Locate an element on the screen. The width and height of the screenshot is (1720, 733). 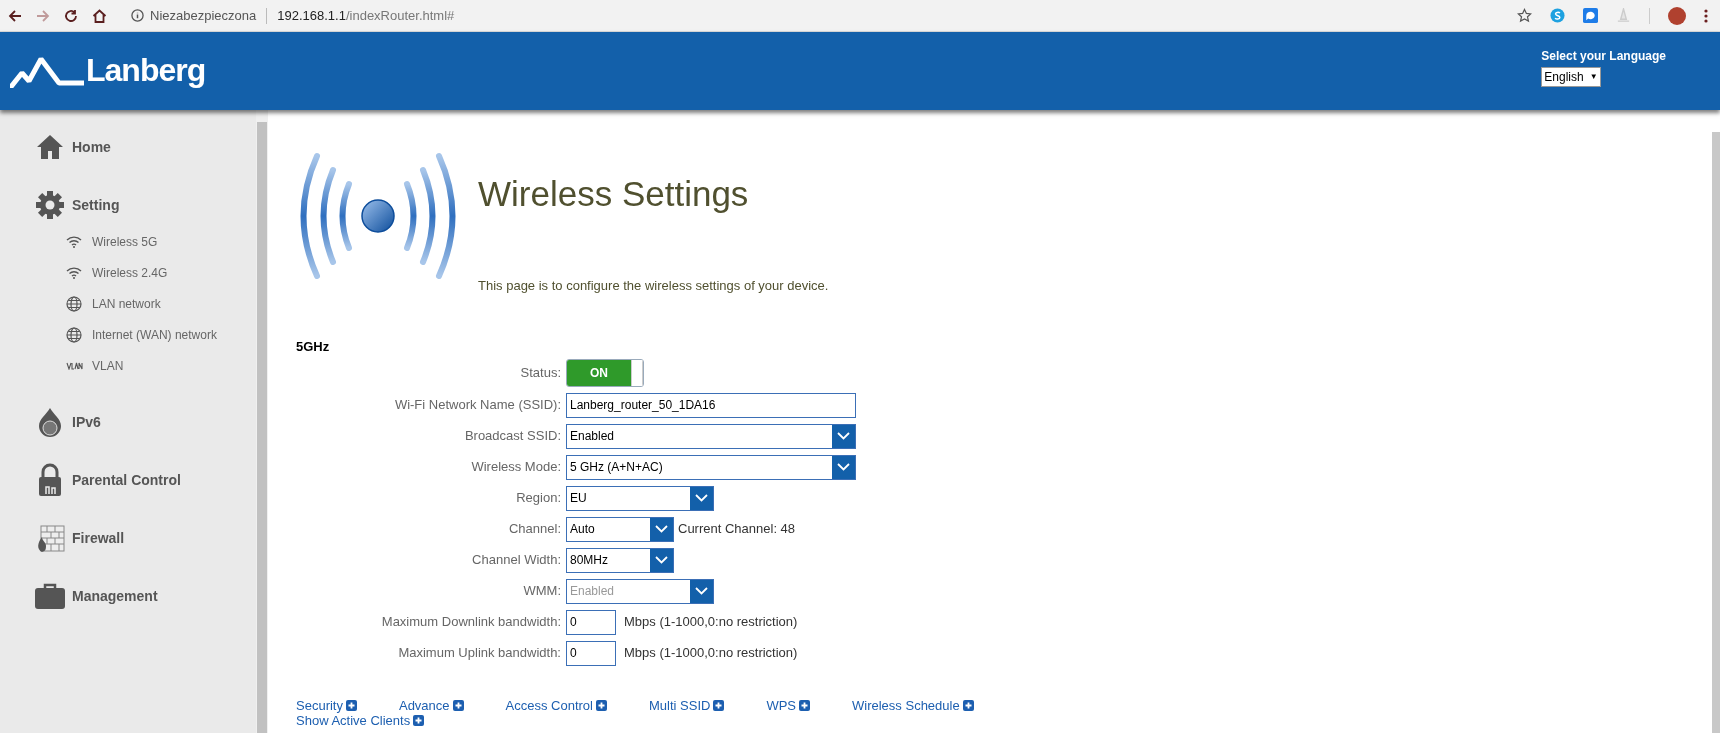
section-link: WPS is located at coordinates (788, 705).